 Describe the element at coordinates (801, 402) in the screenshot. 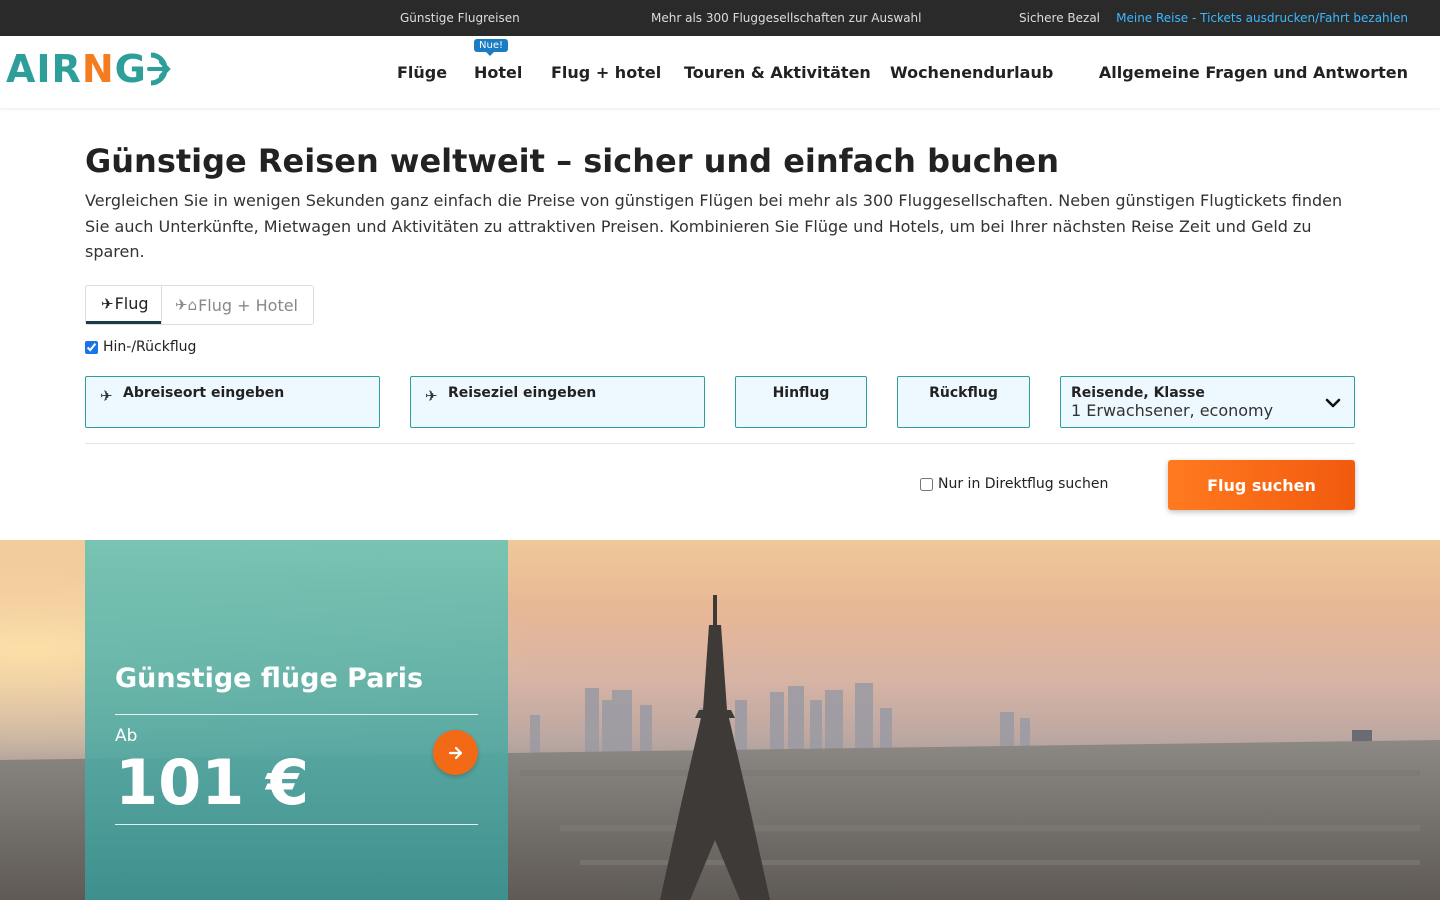

I see `outbound-date-field: Hinflug` at that location.